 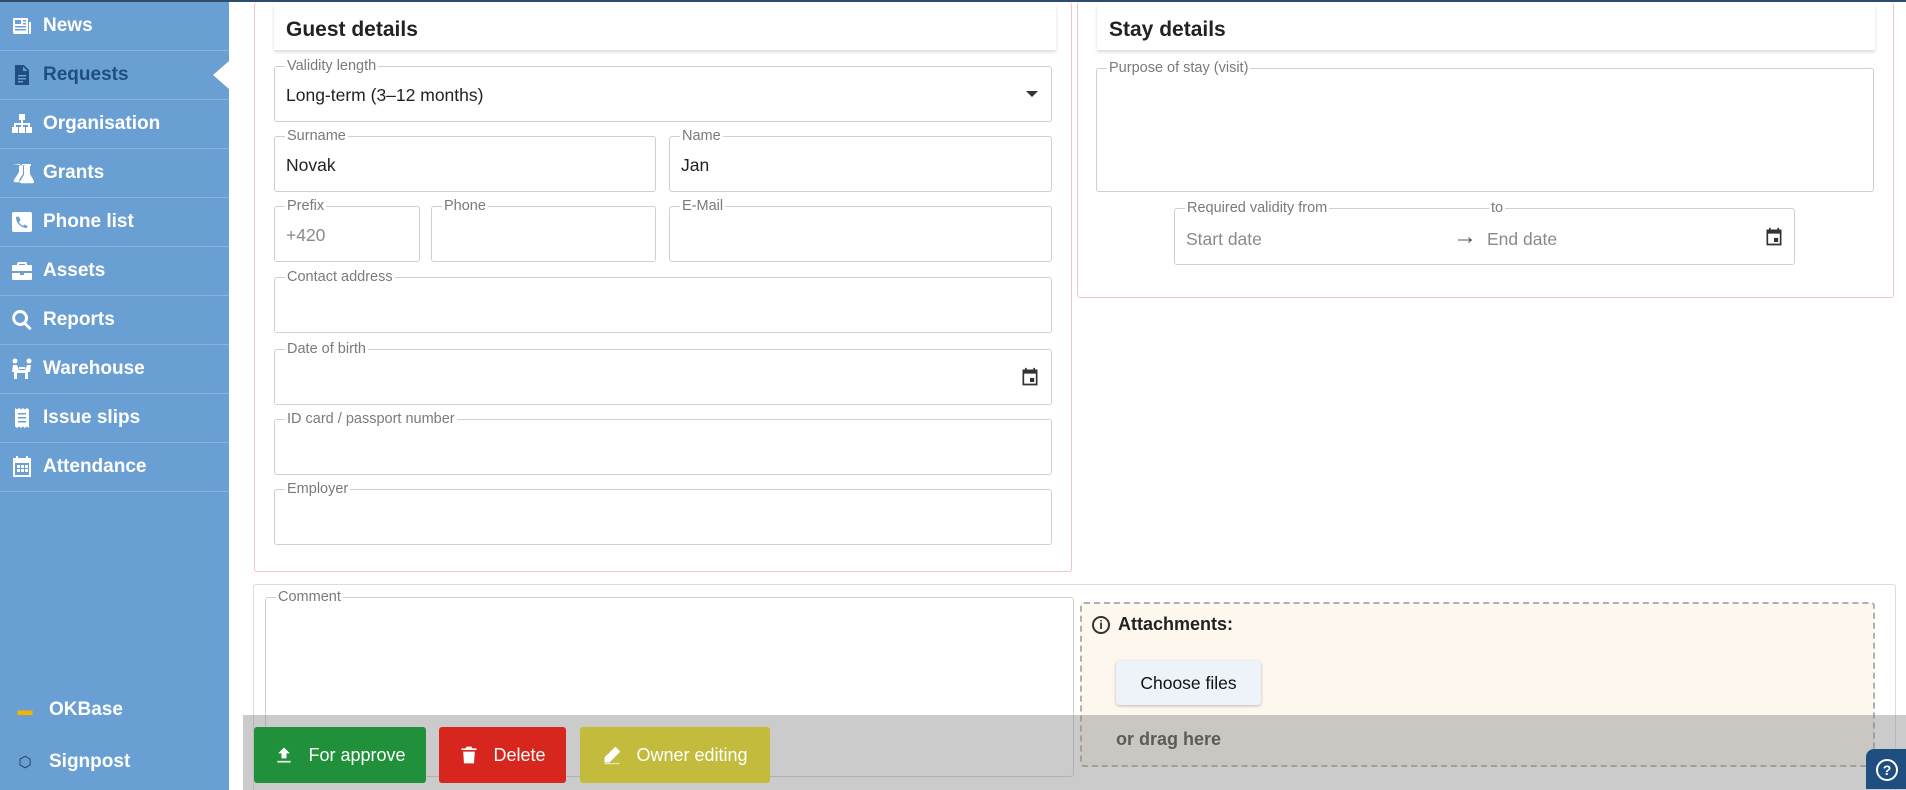 I want to click on sidebar-item-label: Assets, so click(x=74, y=270).